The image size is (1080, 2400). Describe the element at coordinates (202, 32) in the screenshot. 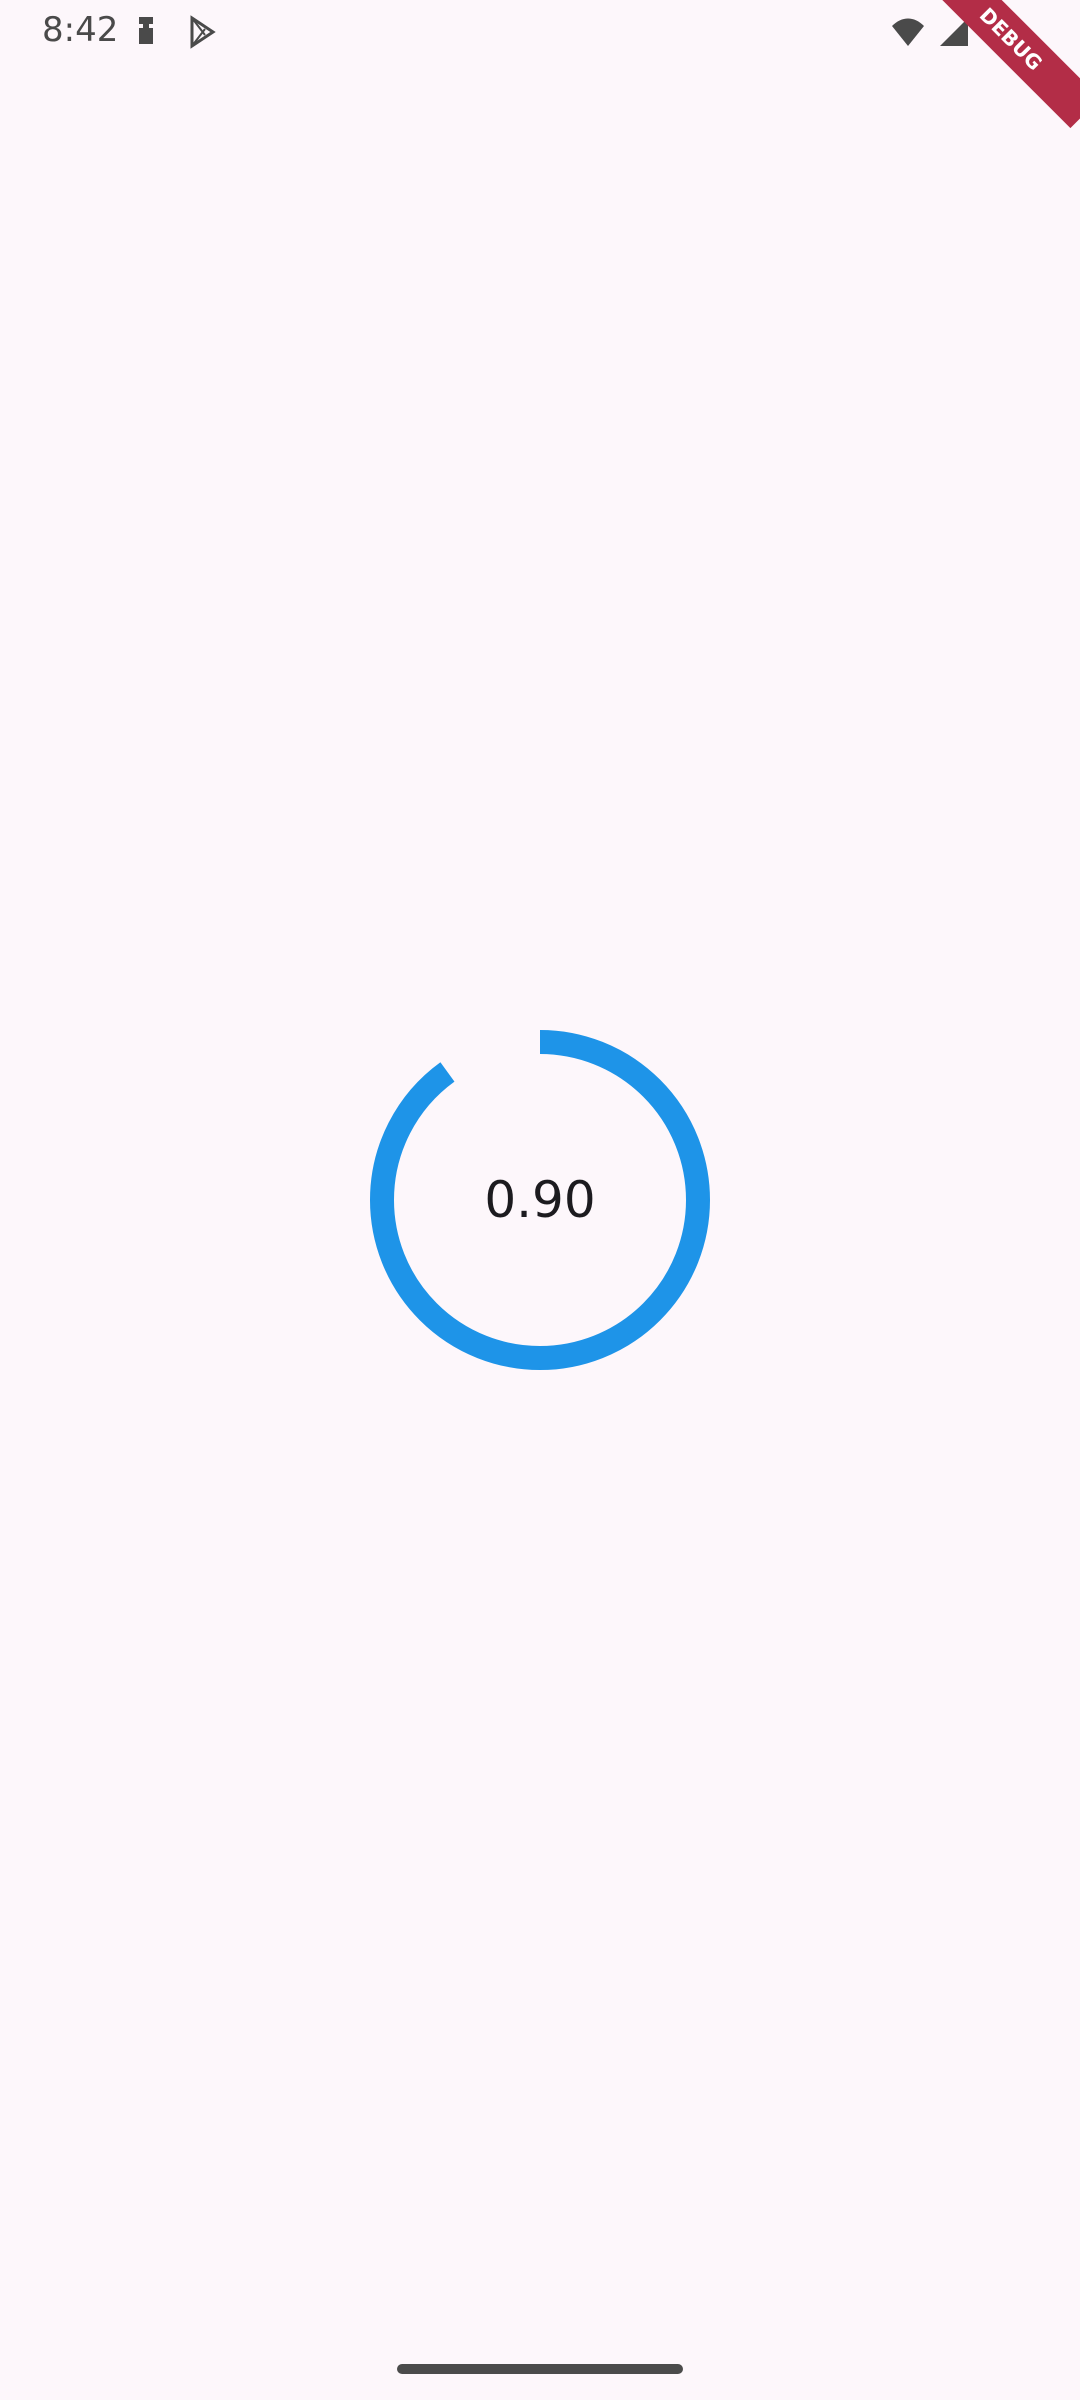

I see `play-store-icon` at that location.